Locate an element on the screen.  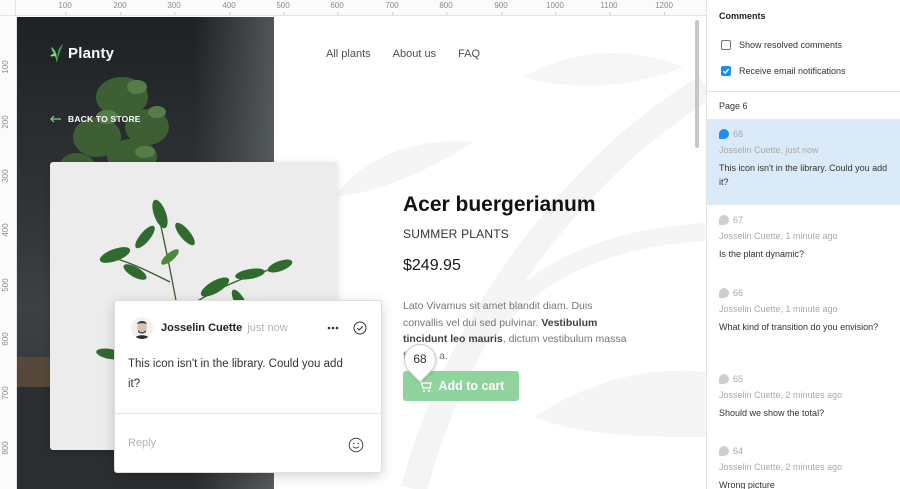
arrow-left-icon is located at coordinates (55, 119).